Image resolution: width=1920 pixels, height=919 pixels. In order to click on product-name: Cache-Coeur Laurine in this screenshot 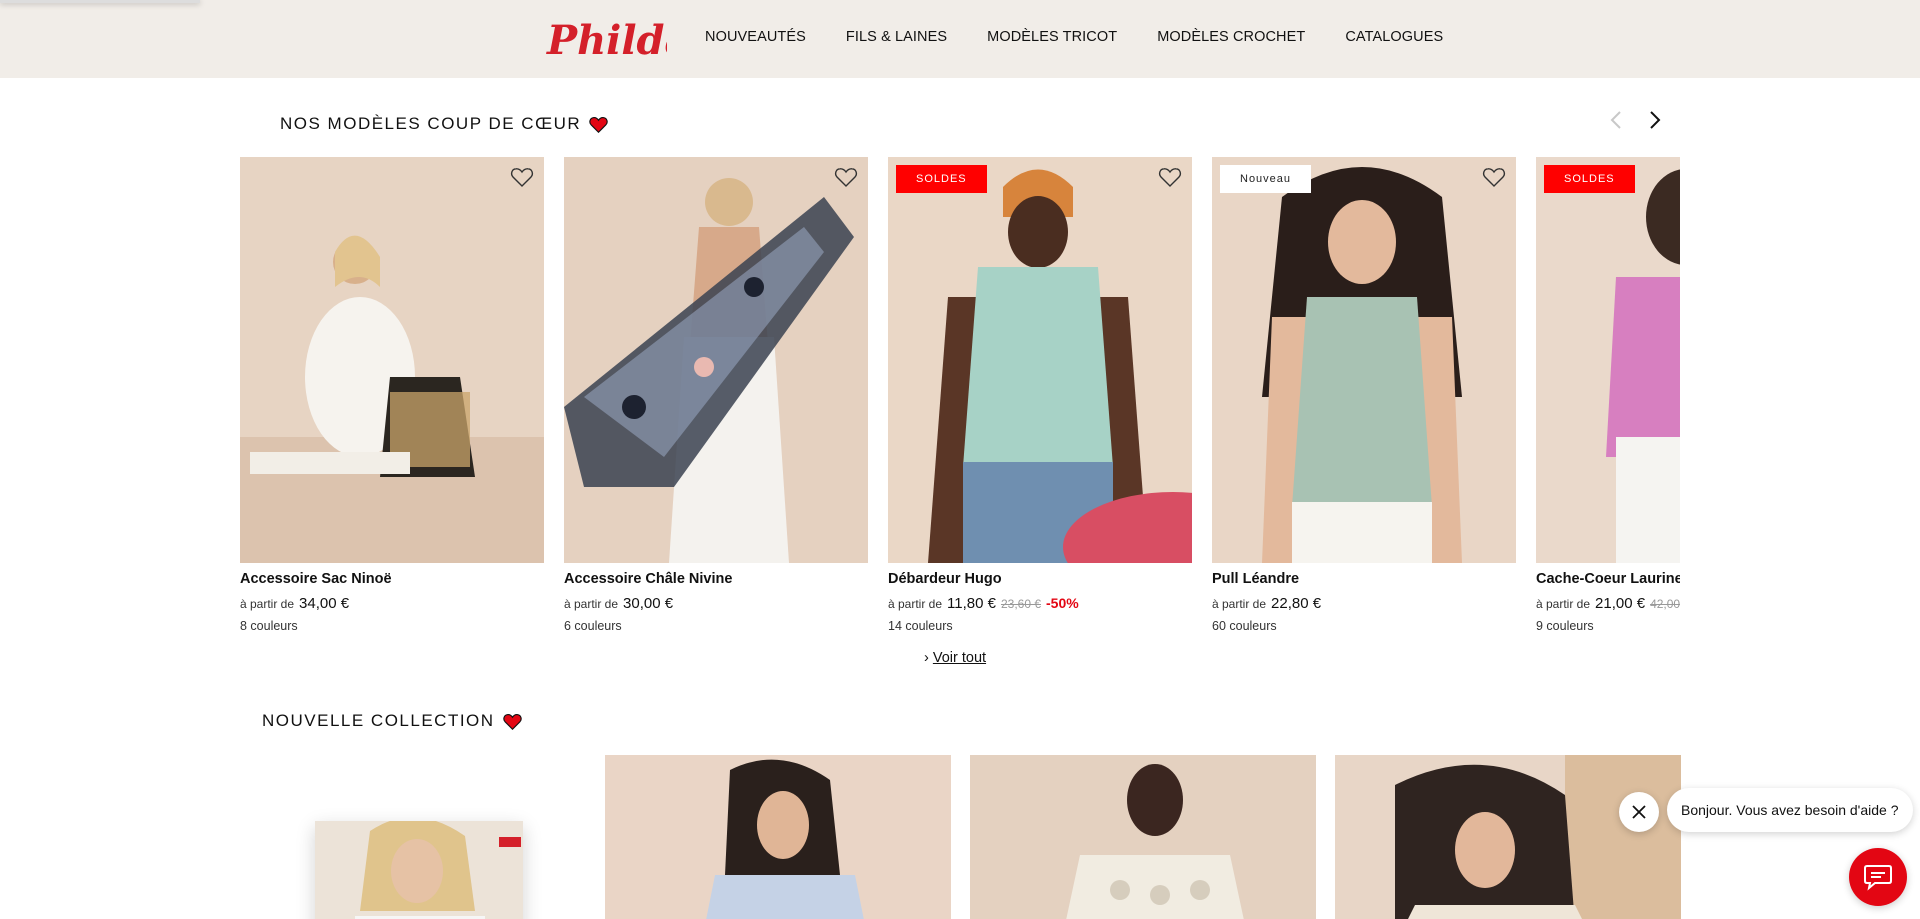, I will do `click(1608, 579)`.